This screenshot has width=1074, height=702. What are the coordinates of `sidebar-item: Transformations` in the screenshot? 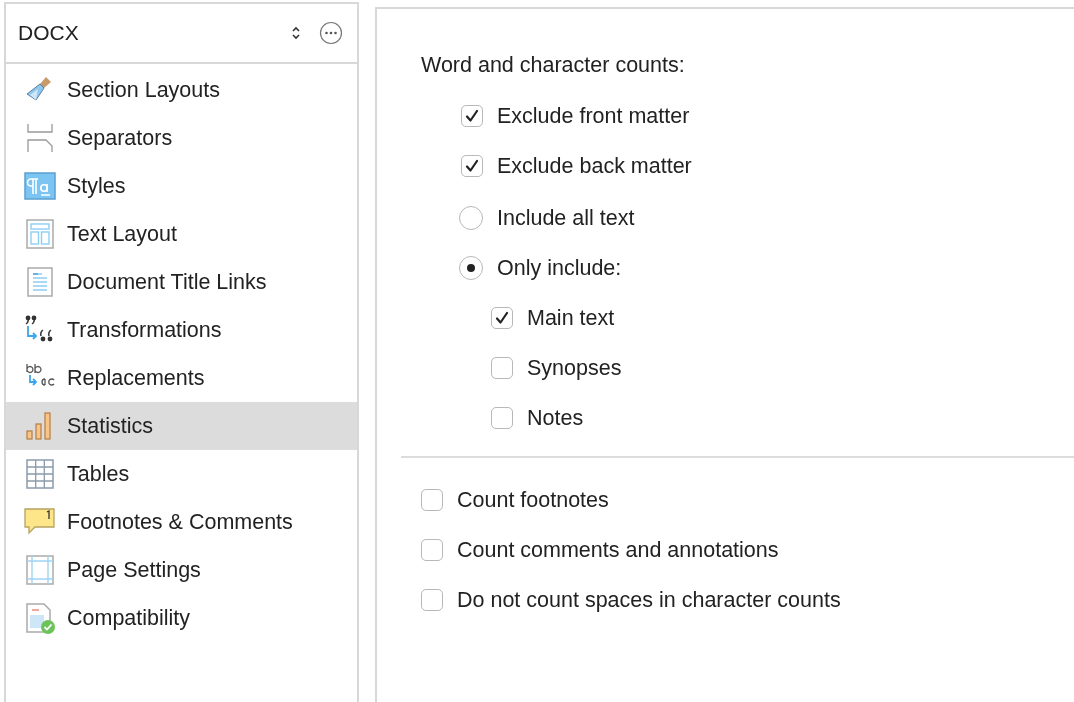 It's located at (181, 330).